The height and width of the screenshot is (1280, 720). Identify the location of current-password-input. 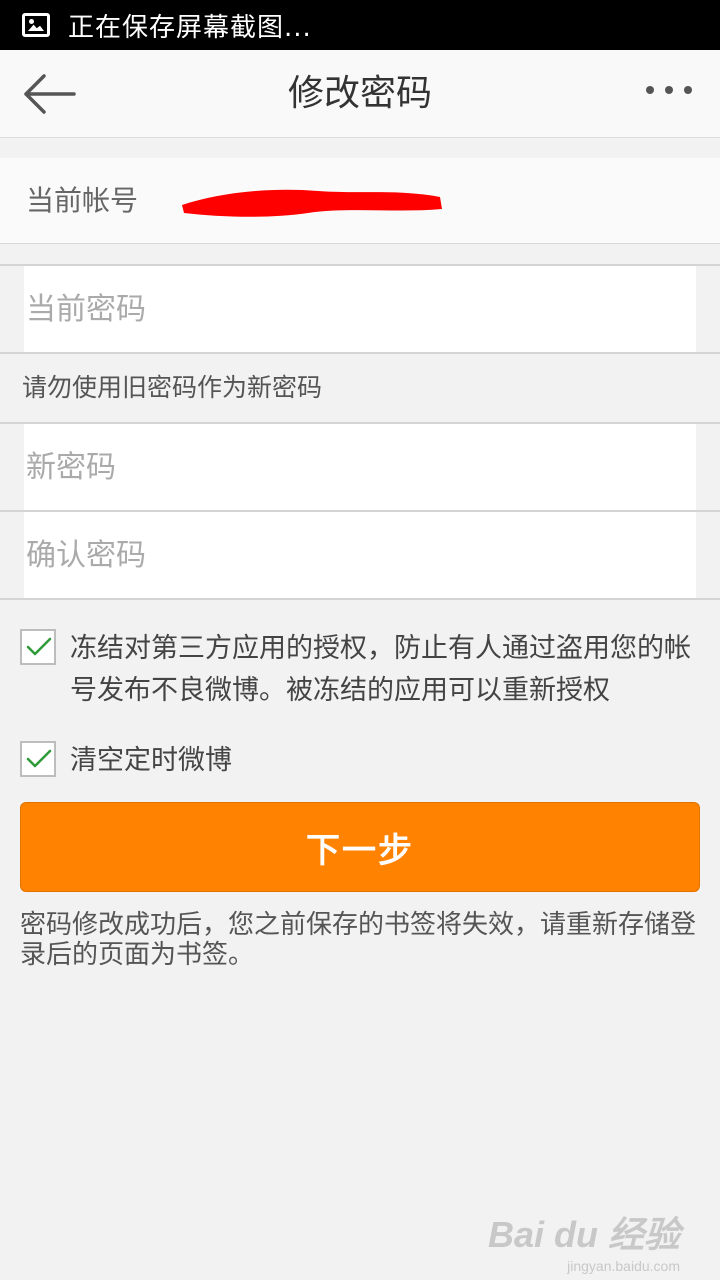
(360, 309).